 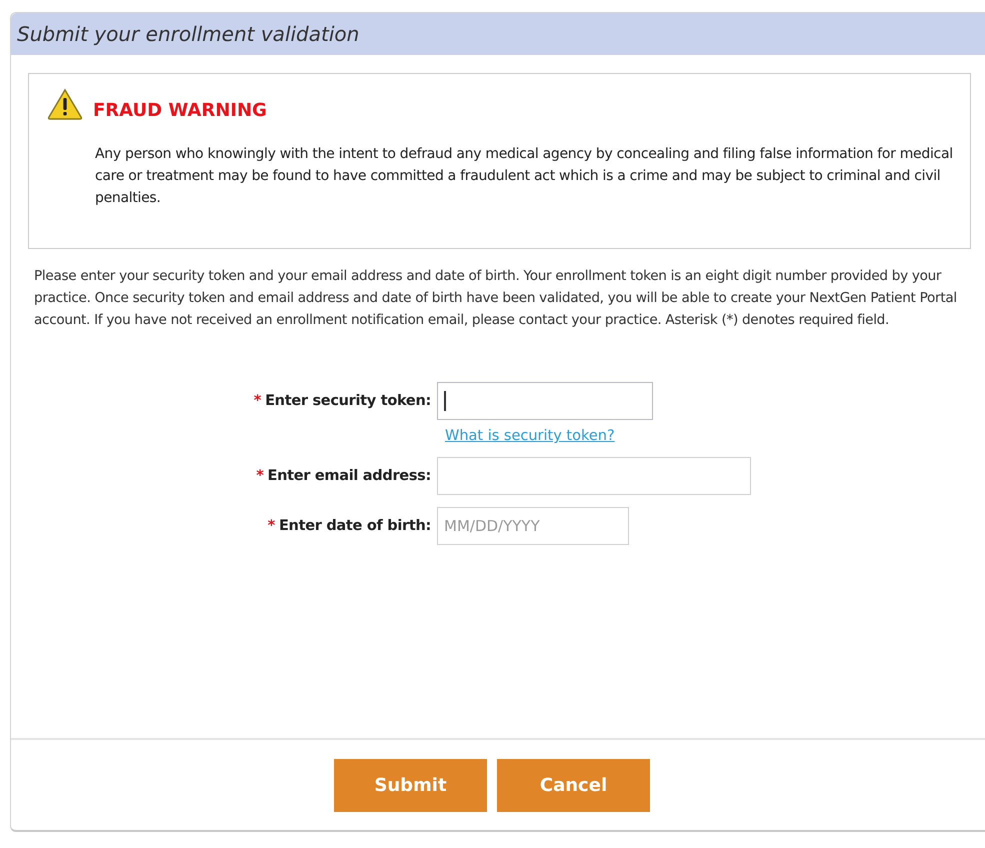 I want to click on input-field: MM/DD/YYYY, so click(x=533, y=526).